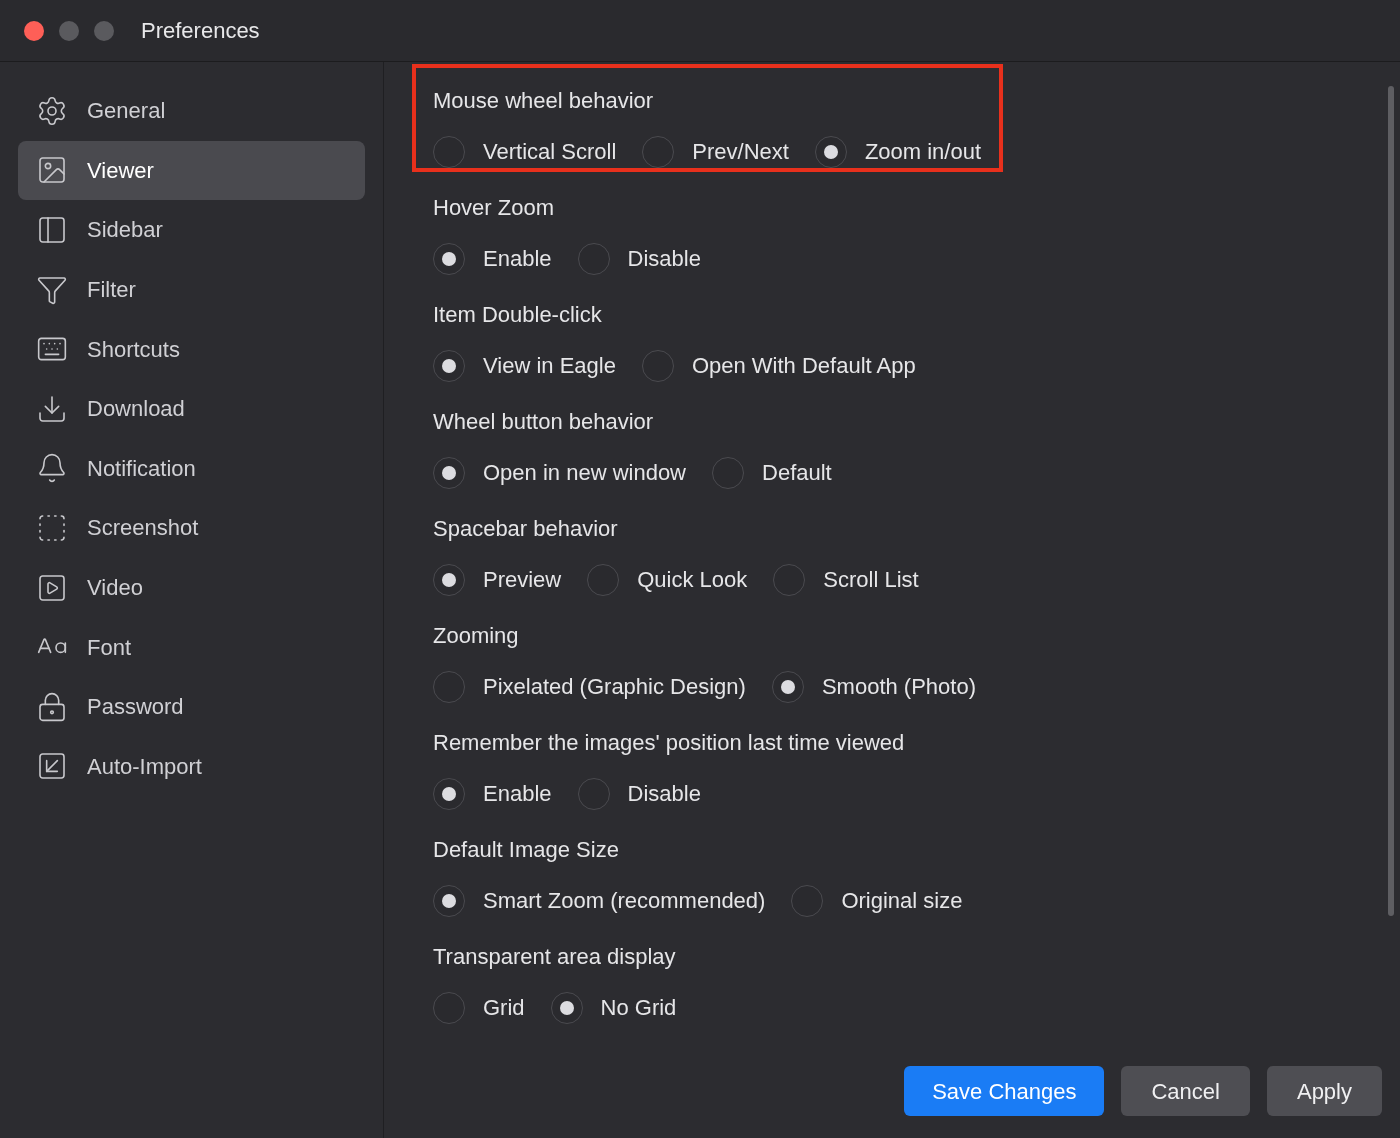 Image resolution: width=1400 pixels, height=1138 pixels. Describe the element at coordinates (52, 230) in the screenshot. I see `panel-icon` at that location.